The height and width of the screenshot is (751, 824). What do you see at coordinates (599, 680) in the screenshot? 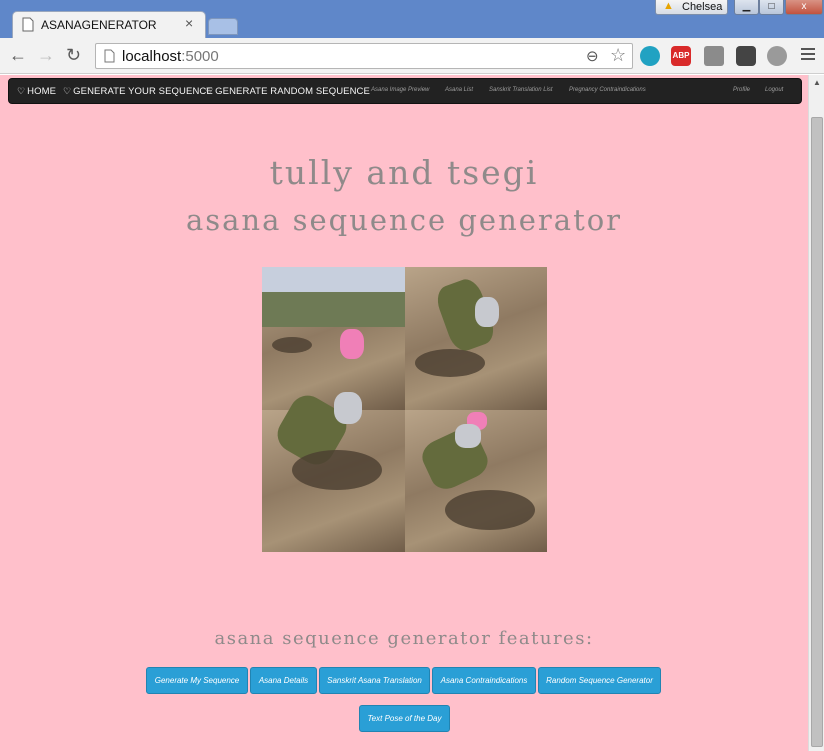
I see `random-sequence-generator-button: Random Sequence Generator` at bounding box center [599, 680].